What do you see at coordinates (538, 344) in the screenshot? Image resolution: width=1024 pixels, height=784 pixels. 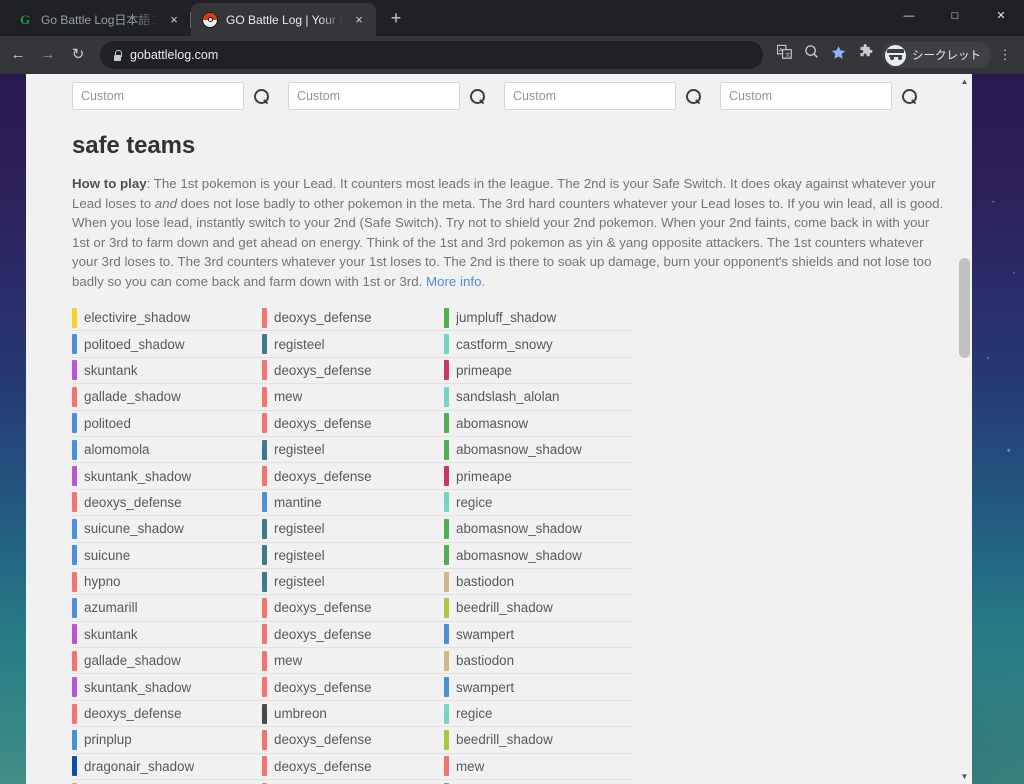 I see `team-slot: castform_snowy` at bounding box center [538, 344].